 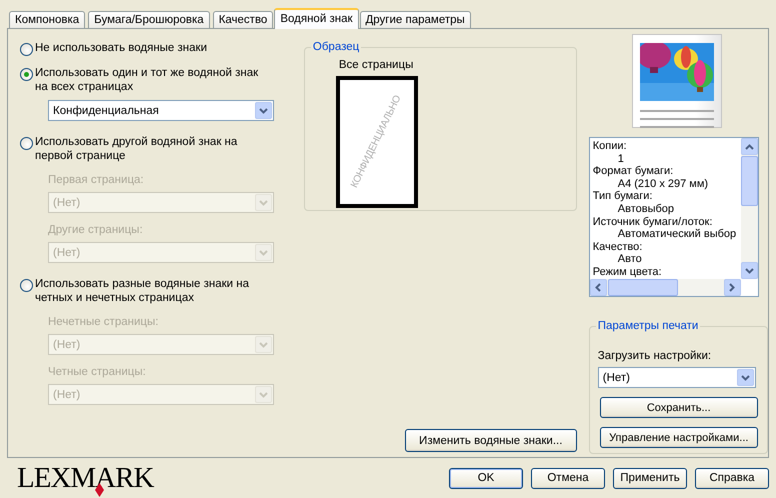 I want to click on group-title: Образец, so click(x=336, y=47).